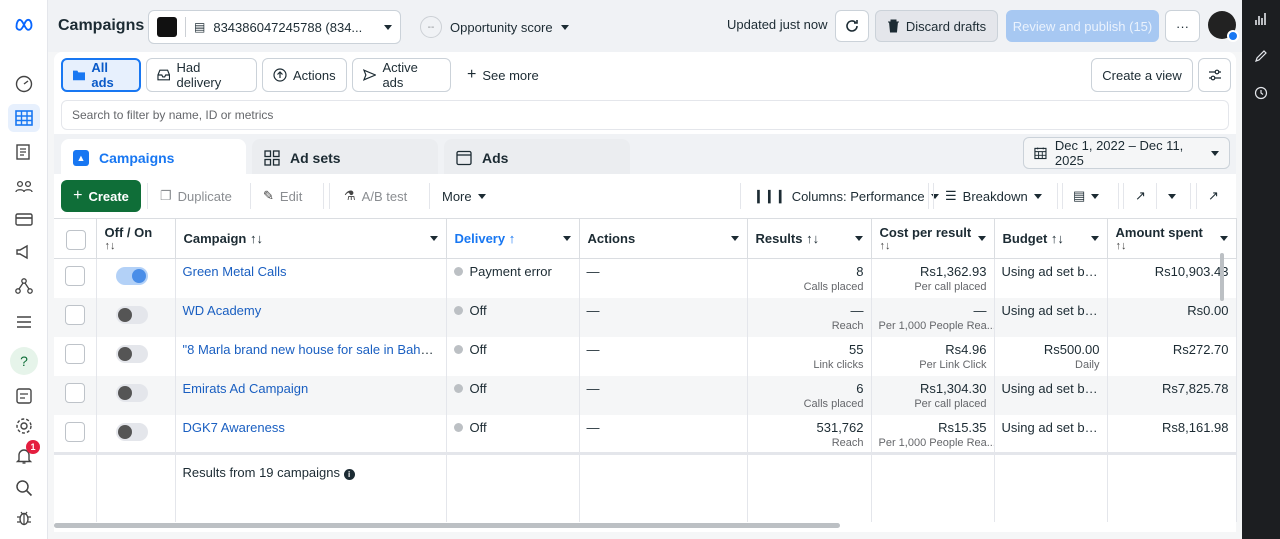 This screenshot has height=539, width=1280. What do you see at coordinates (24, 118) in the screenshot?
I see `campaigns-table-icon` at bounding box center [24, 118].